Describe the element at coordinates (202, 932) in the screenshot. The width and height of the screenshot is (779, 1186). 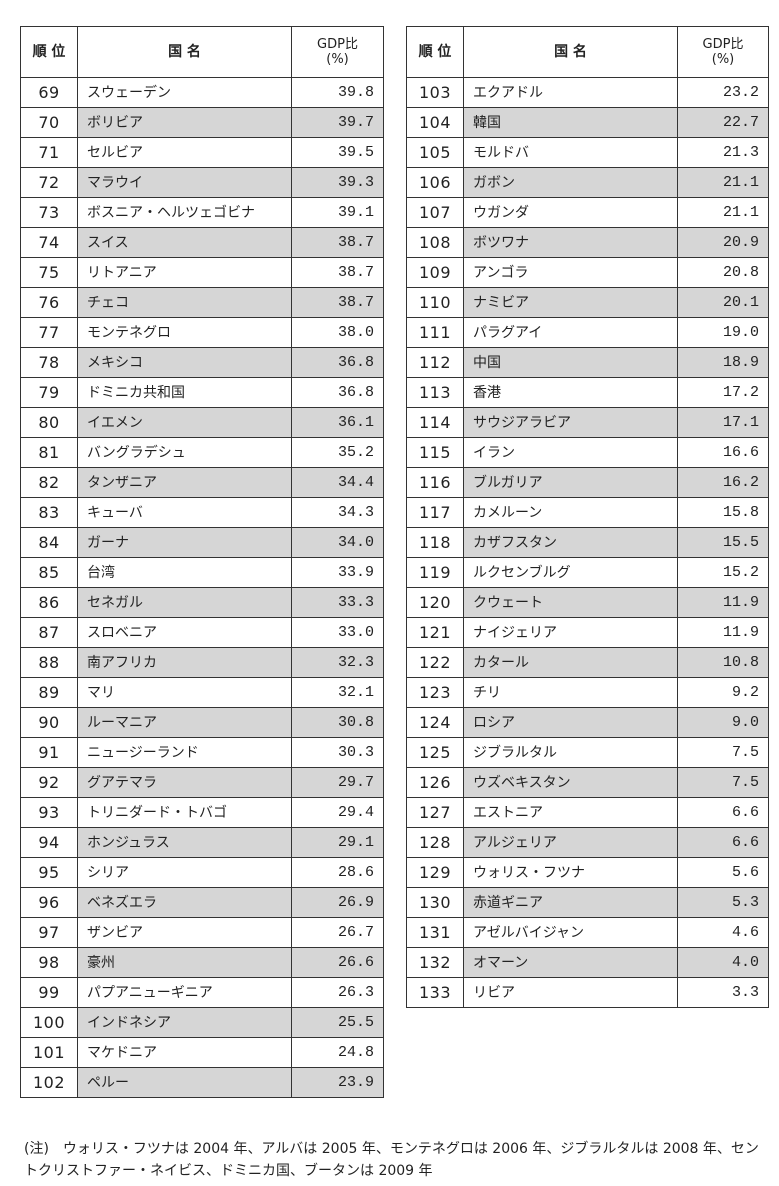
I see `table-row: 97 ザンビア 26.7` at that location.